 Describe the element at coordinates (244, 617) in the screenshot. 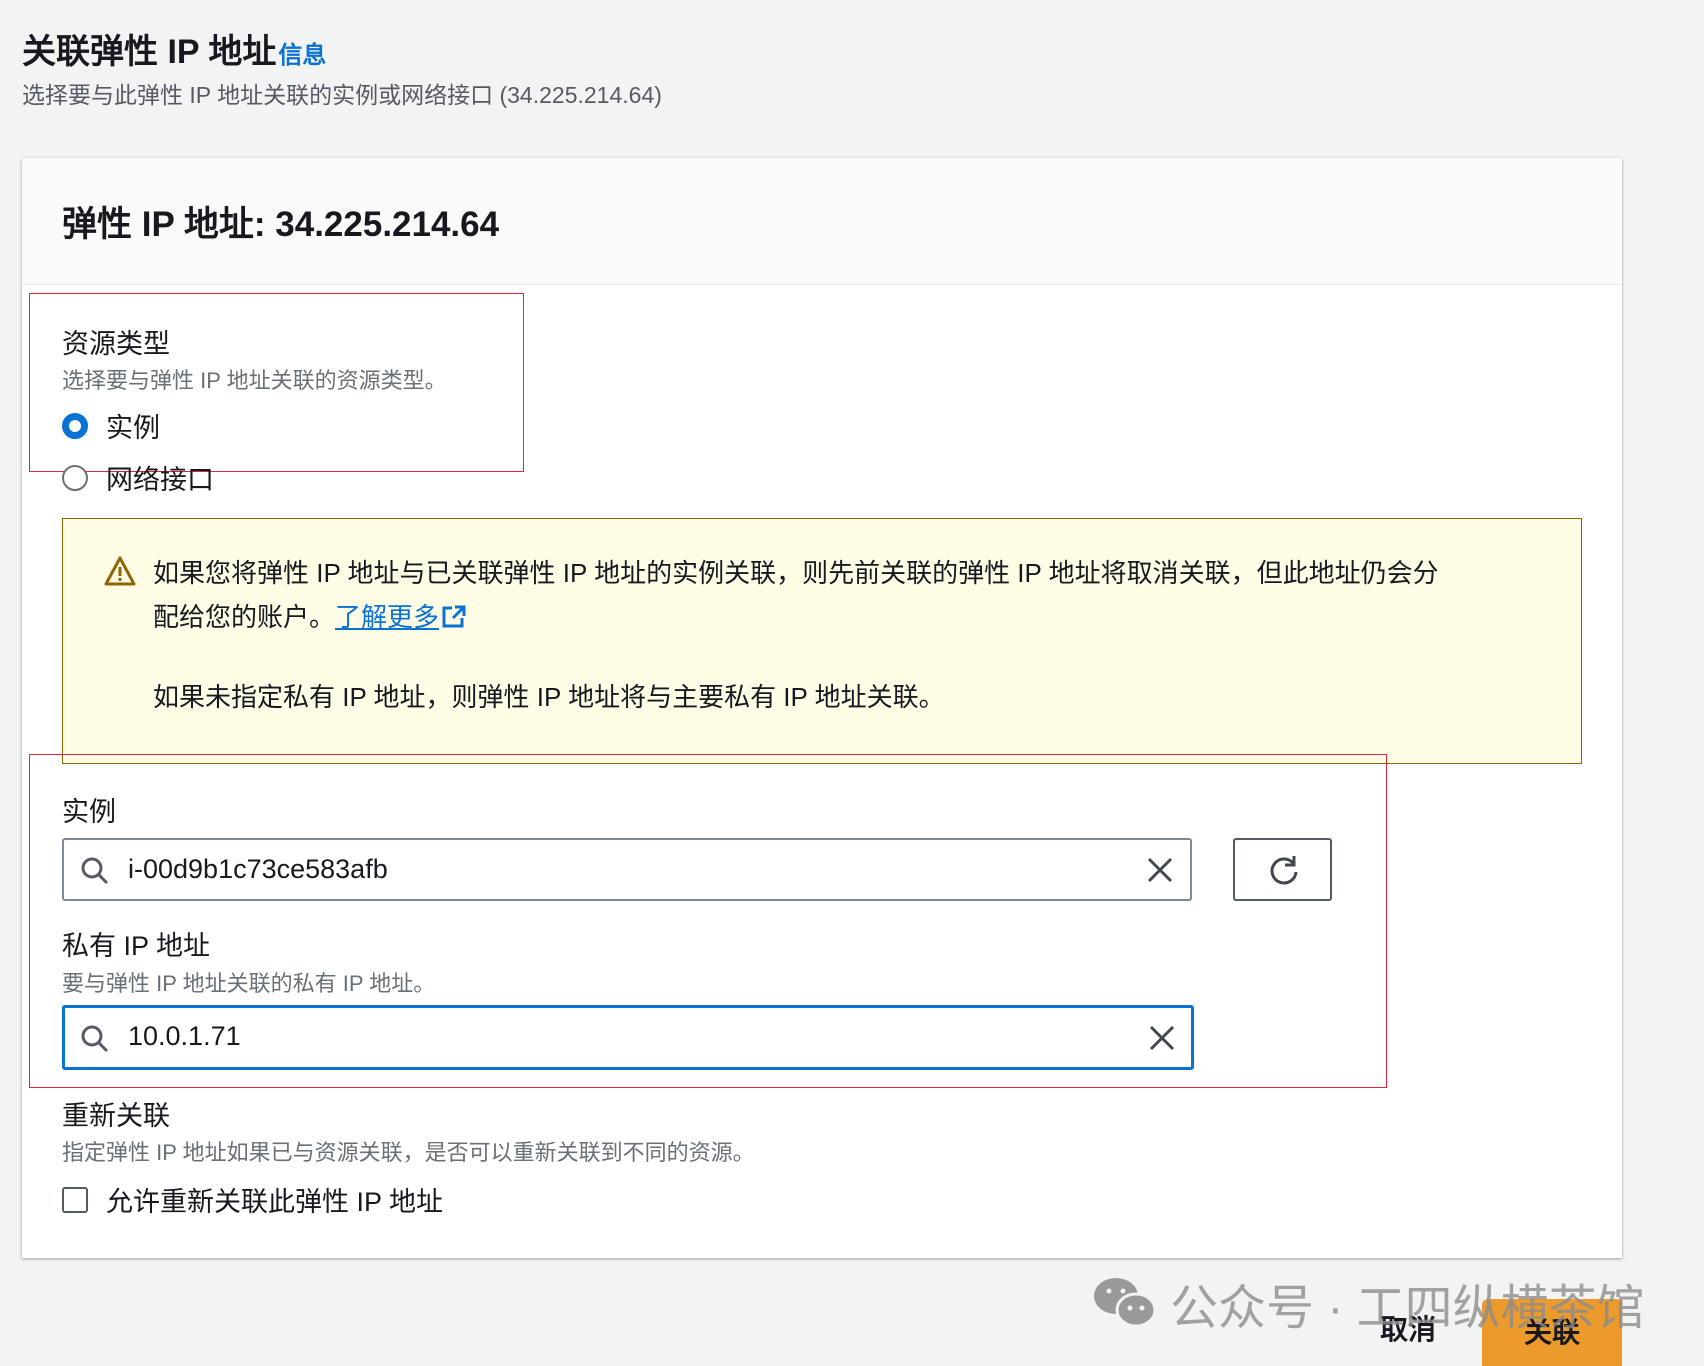

I see `warning-line2: 配给您的账户。` at that location.